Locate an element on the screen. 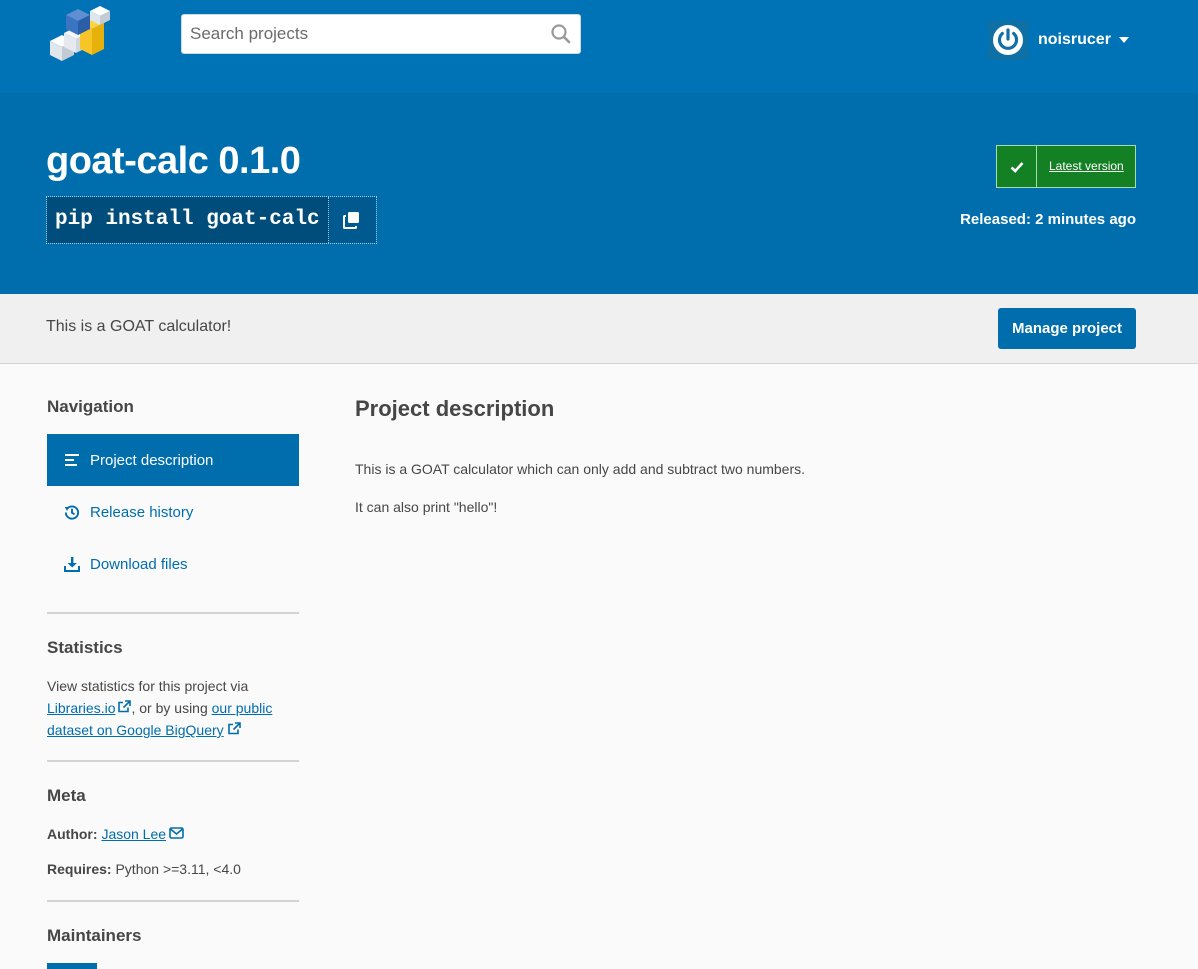  check-icon is located at coordinates (1017, 166).